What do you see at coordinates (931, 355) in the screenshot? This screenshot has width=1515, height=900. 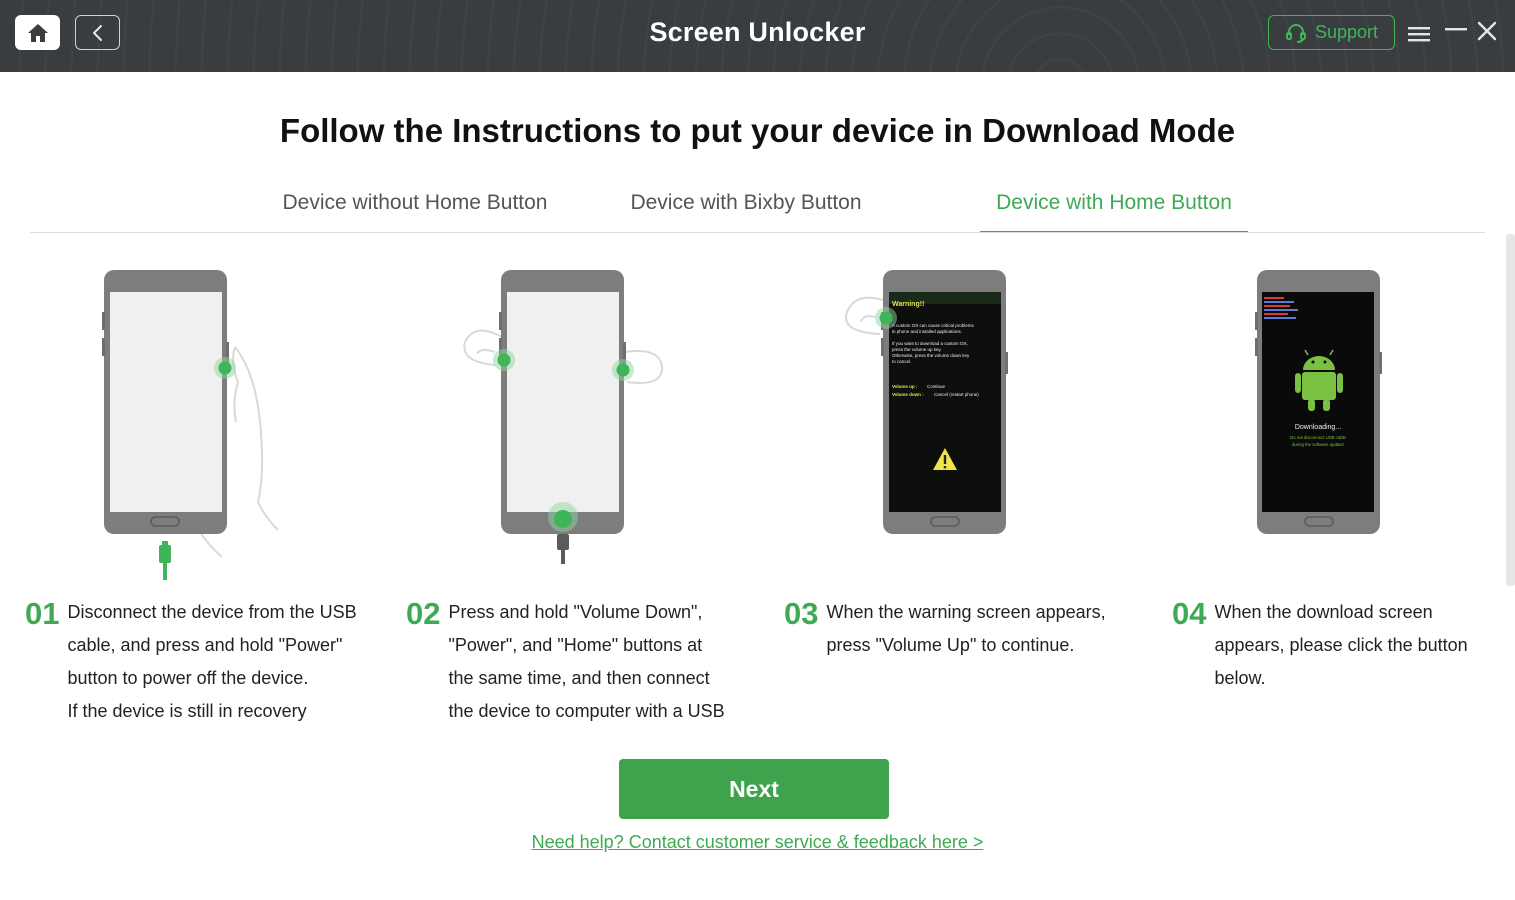 I see `warning-line: Otherwise, press the volume down key` at bounding box center [931, 355].